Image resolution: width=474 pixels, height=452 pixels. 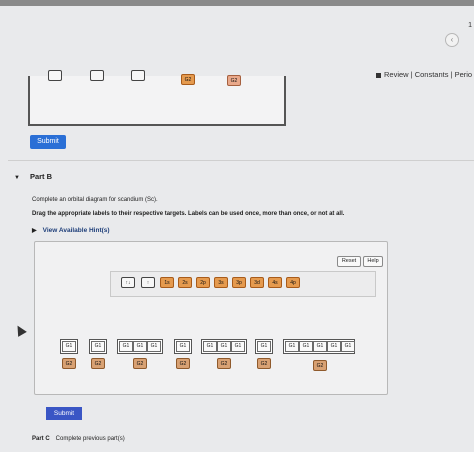 What do you see at coordinates (48, 142) in the screenshot?
I see `part-a-submit-button: Submit` at bounding box center [48, 142].